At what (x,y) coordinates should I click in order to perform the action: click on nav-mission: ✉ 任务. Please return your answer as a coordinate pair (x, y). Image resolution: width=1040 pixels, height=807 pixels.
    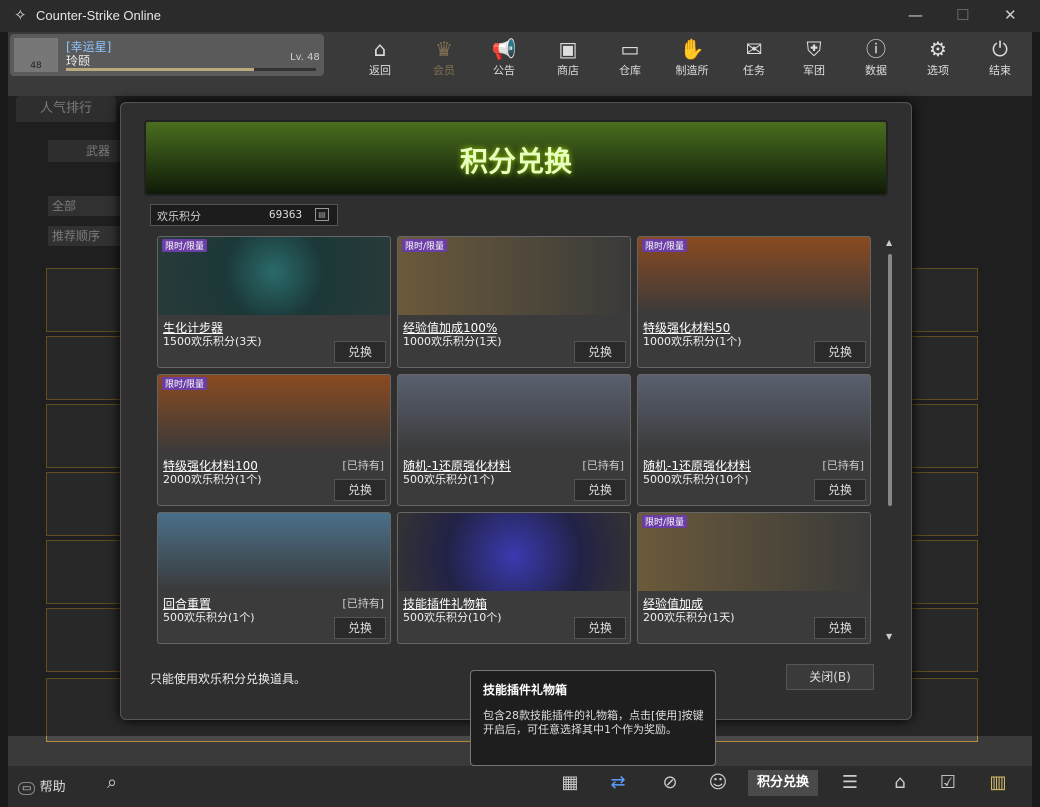
    Looking at the image, I should click on (754, 58).